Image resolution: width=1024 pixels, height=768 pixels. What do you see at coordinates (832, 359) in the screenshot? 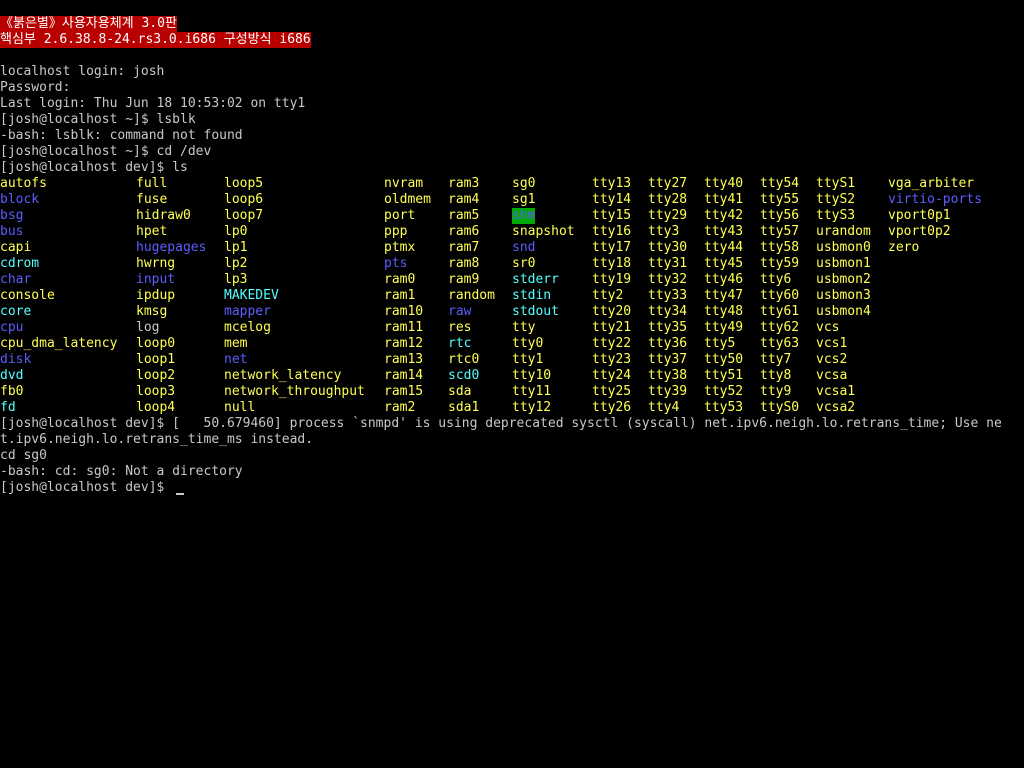
I see `ls-entry-vcs2: vcs2` at bounding box center [832, 359].